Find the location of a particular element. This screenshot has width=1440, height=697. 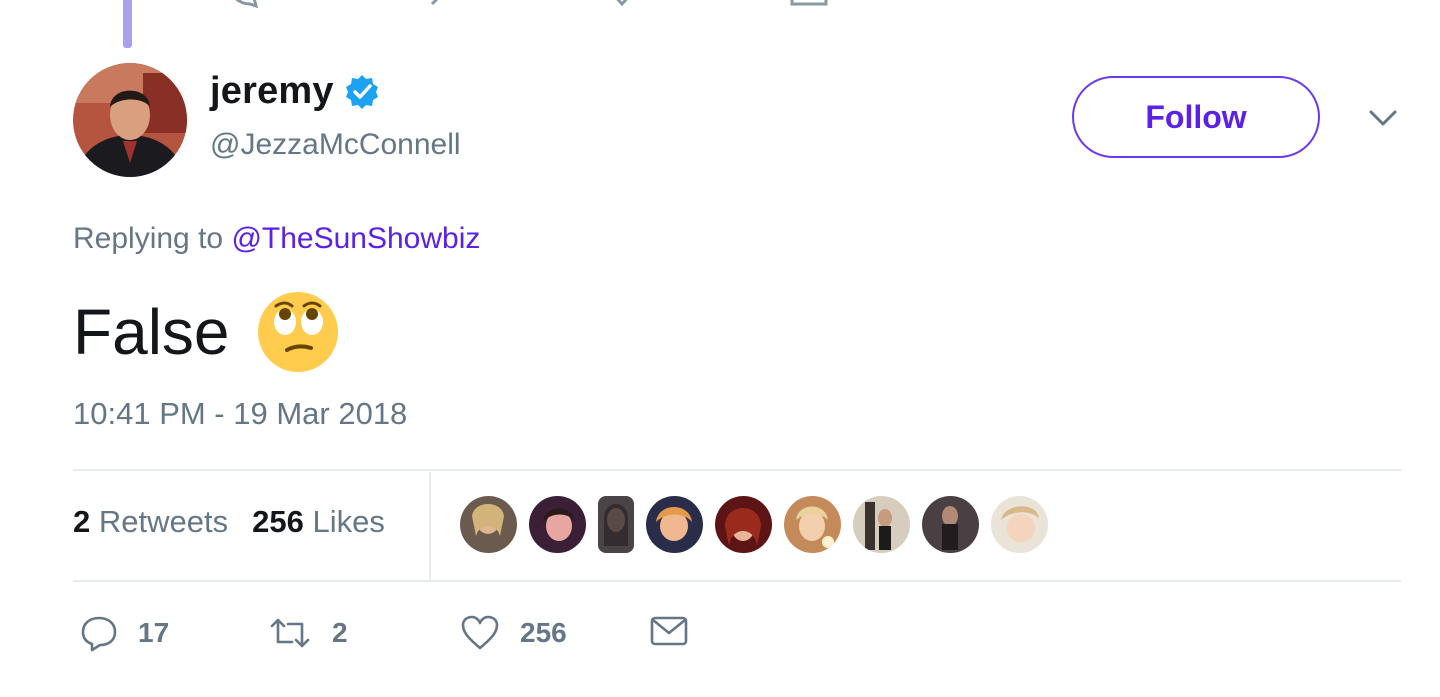

retweets-count: 2 is located at coordinates (82, 521).